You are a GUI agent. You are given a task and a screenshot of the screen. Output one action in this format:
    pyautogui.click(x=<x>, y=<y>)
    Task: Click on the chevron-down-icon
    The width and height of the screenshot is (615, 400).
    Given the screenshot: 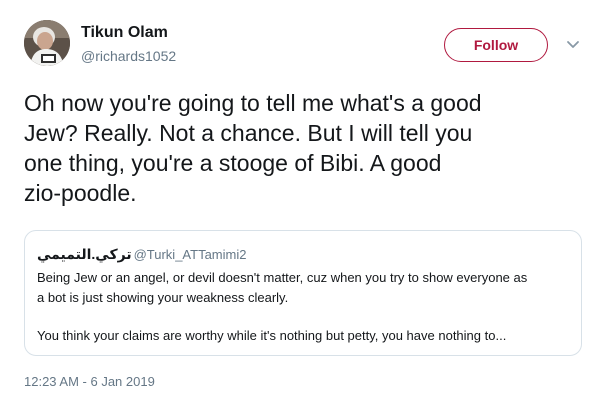 What is the action you would take?
    pyautogui.click(x=573, y=45)
    